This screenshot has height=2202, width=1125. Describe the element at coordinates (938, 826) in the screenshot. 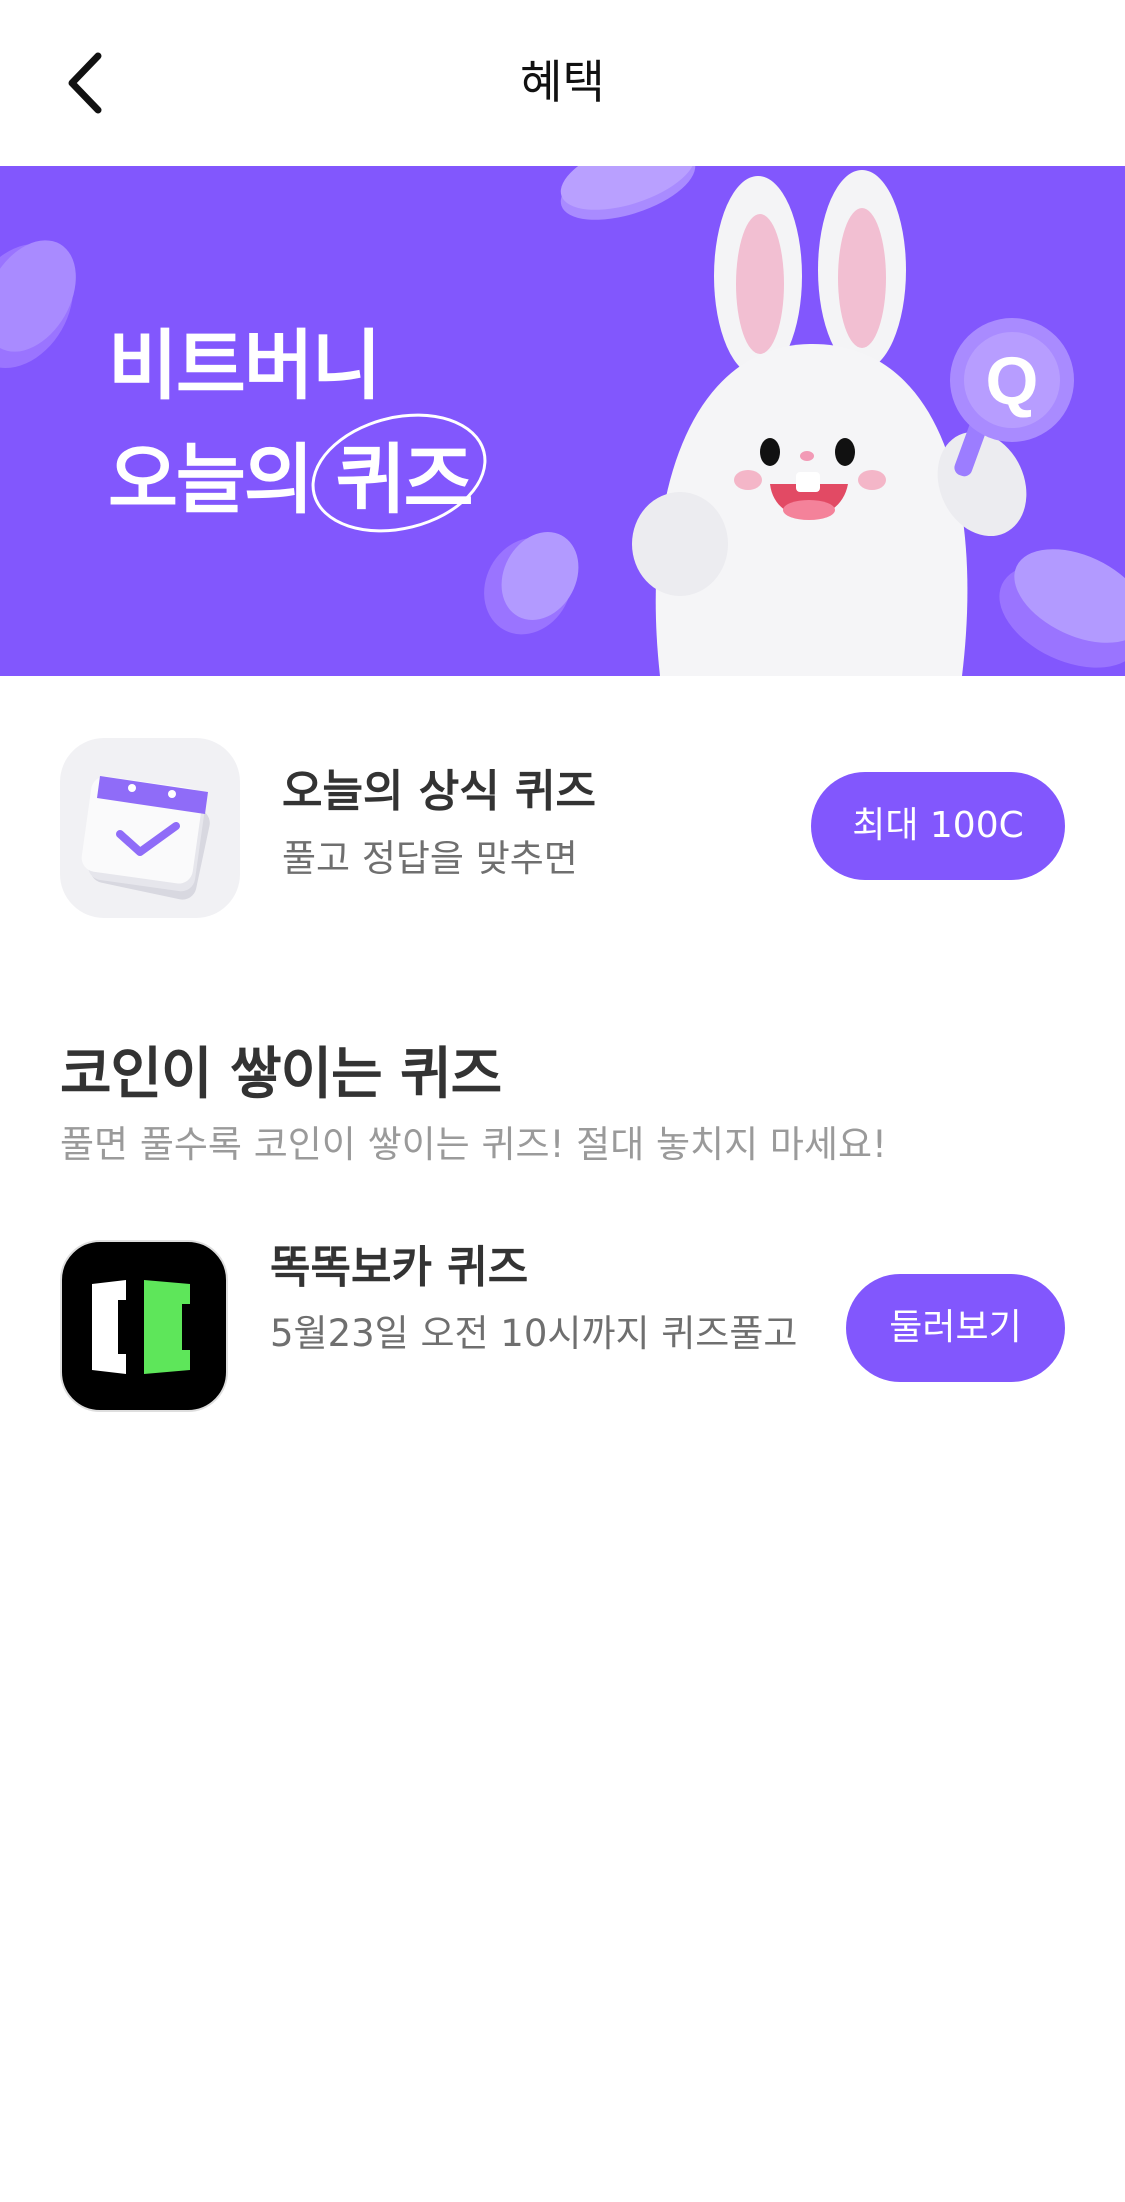

I see `max-reward-button: 최대 100C` at that location.